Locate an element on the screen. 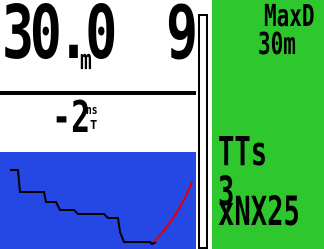 The width and height of the screenshot is (324, 249). stop-unit: ns is located at coordinates (92, 110).